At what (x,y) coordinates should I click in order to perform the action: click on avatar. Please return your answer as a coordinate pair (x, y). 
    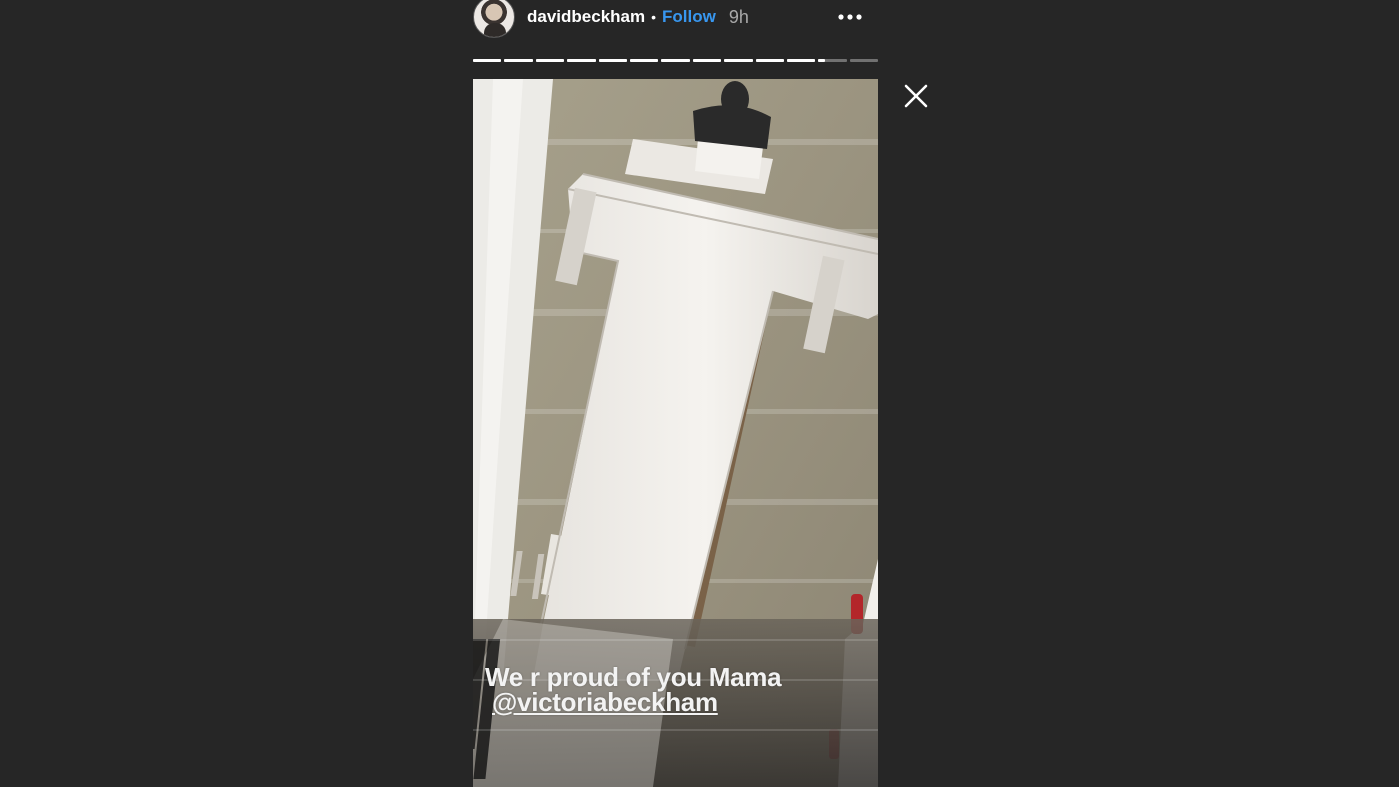
    Looking at the image, I should click on (494, 19).